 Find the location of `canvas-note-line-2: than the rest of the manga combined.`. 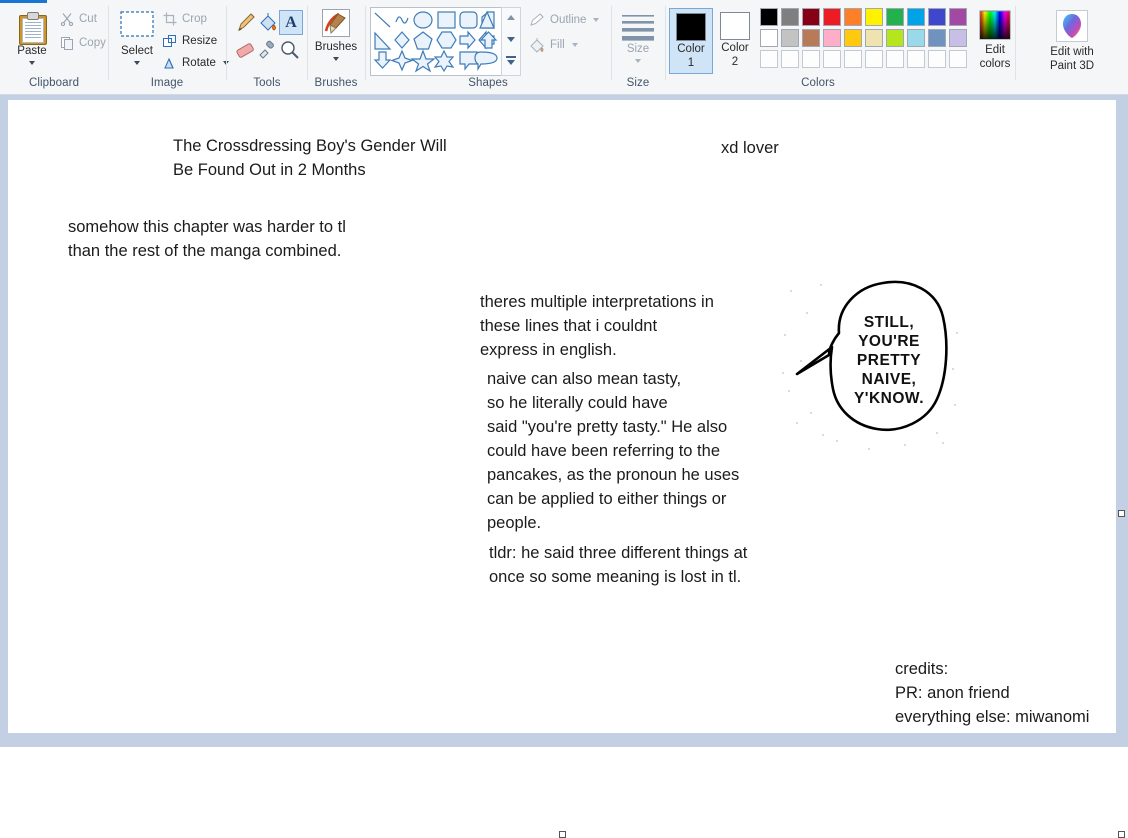

canvas-note-line-2: than the rest of the manga combined. is located at coordinates (205, 251).